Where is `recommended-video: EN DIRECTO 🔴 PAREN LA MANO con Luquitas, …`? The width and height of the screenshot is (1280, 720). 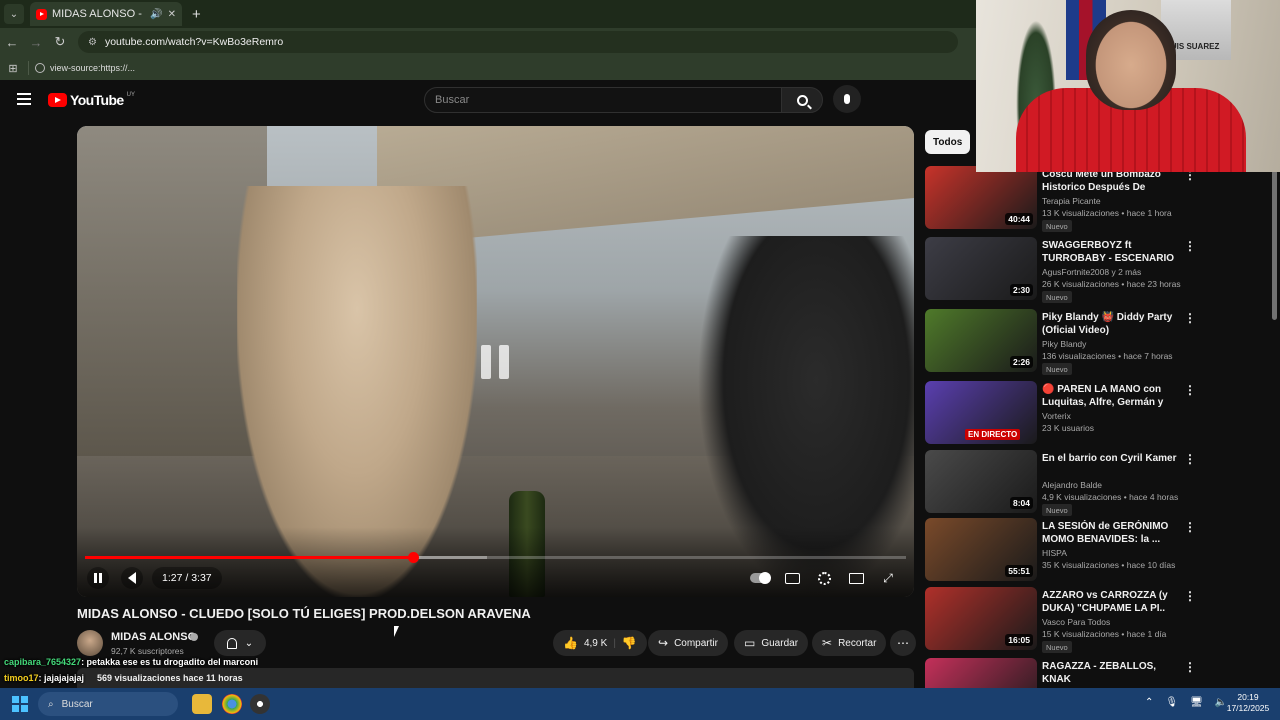
recommended-video: EN DIRECTO 🔴 PAREN LA MANO con Luquitas, … is located at coordinates (1060, 413).